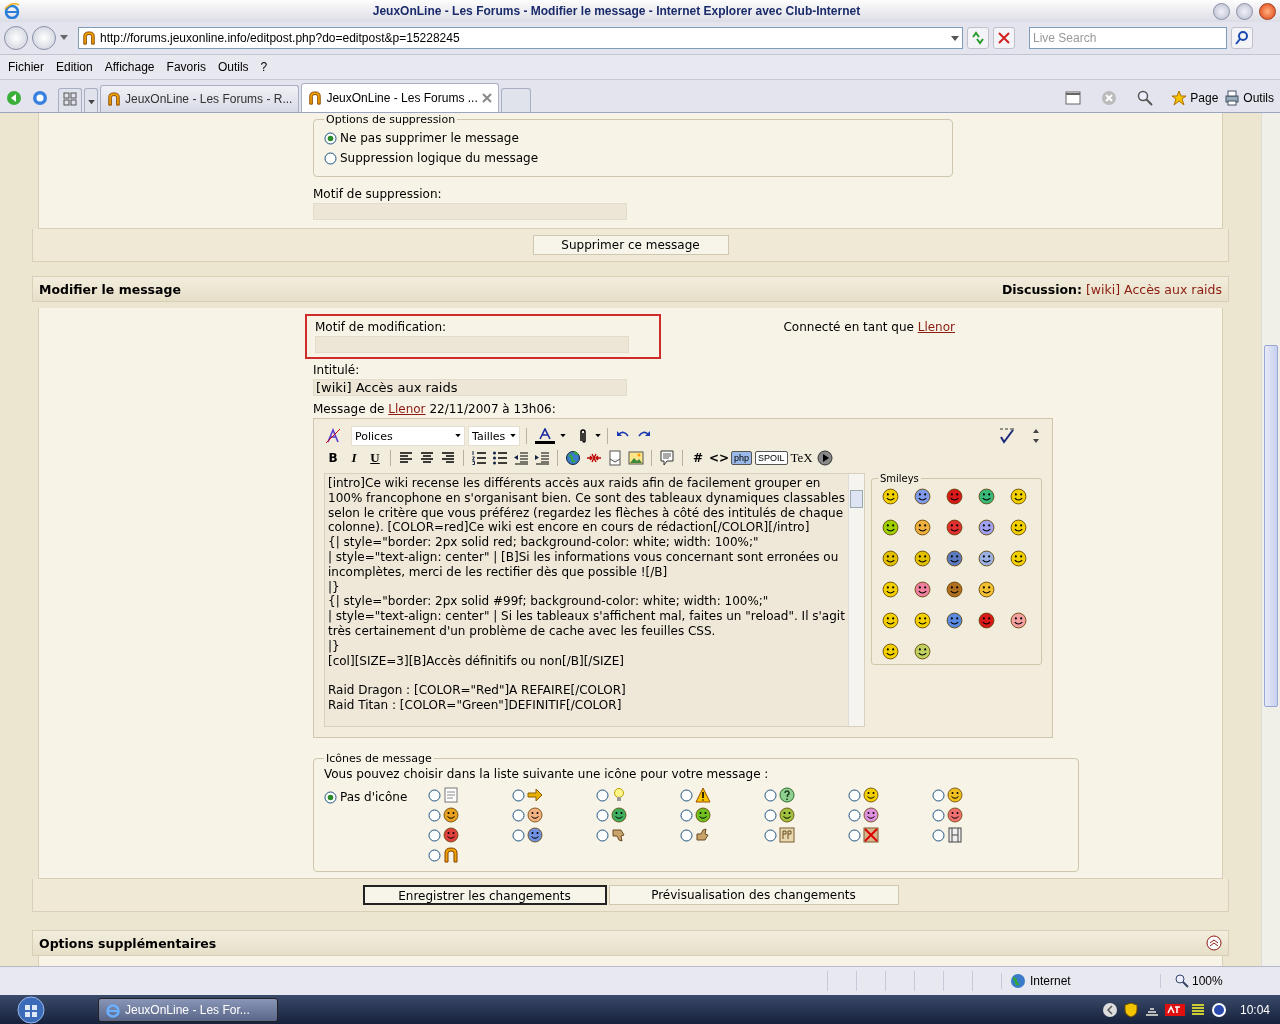 The height and width of the screenshot is (1024, 1280). I want to click on size-select: Tailles, so click(494, 436).